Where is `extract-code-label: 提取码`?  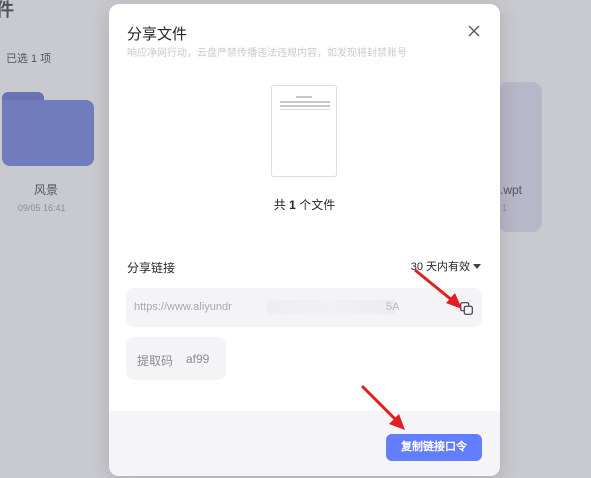 extract-code-label: 提取码 is located at coordinates (155, 361).